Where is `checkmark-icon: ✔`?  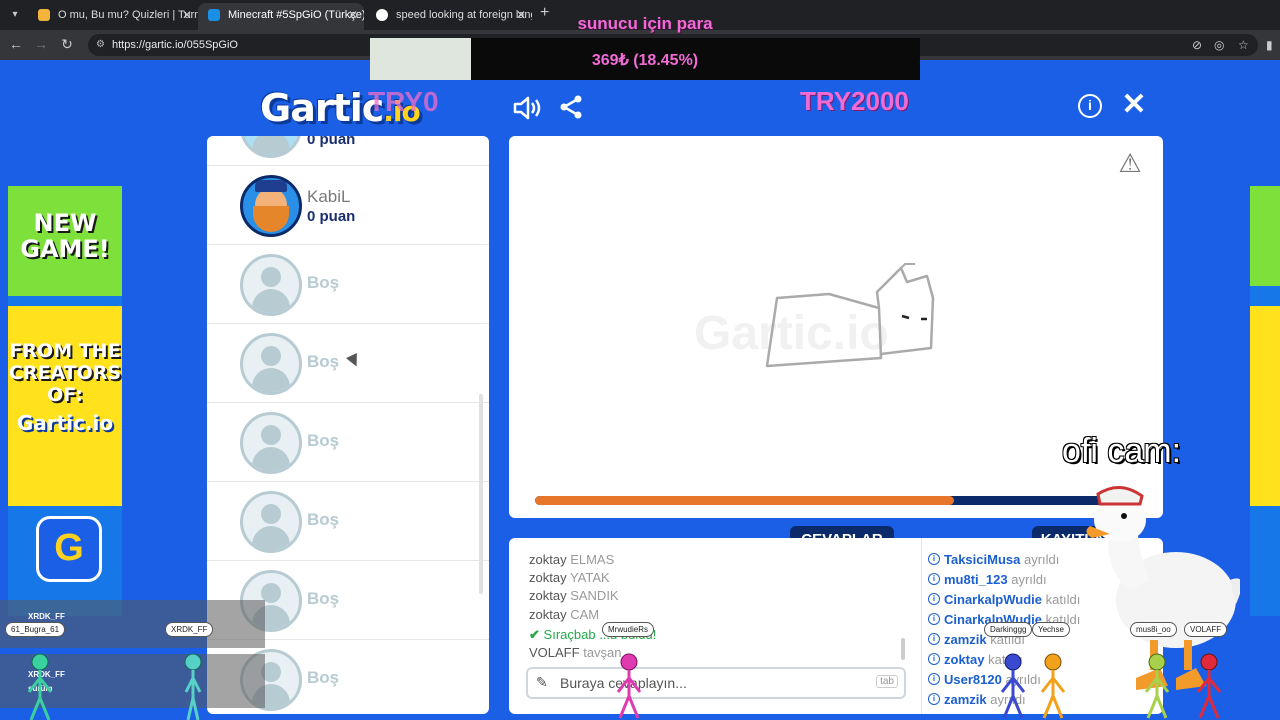
checkmark-icon: ✔ is located at coordinates (534, 634).